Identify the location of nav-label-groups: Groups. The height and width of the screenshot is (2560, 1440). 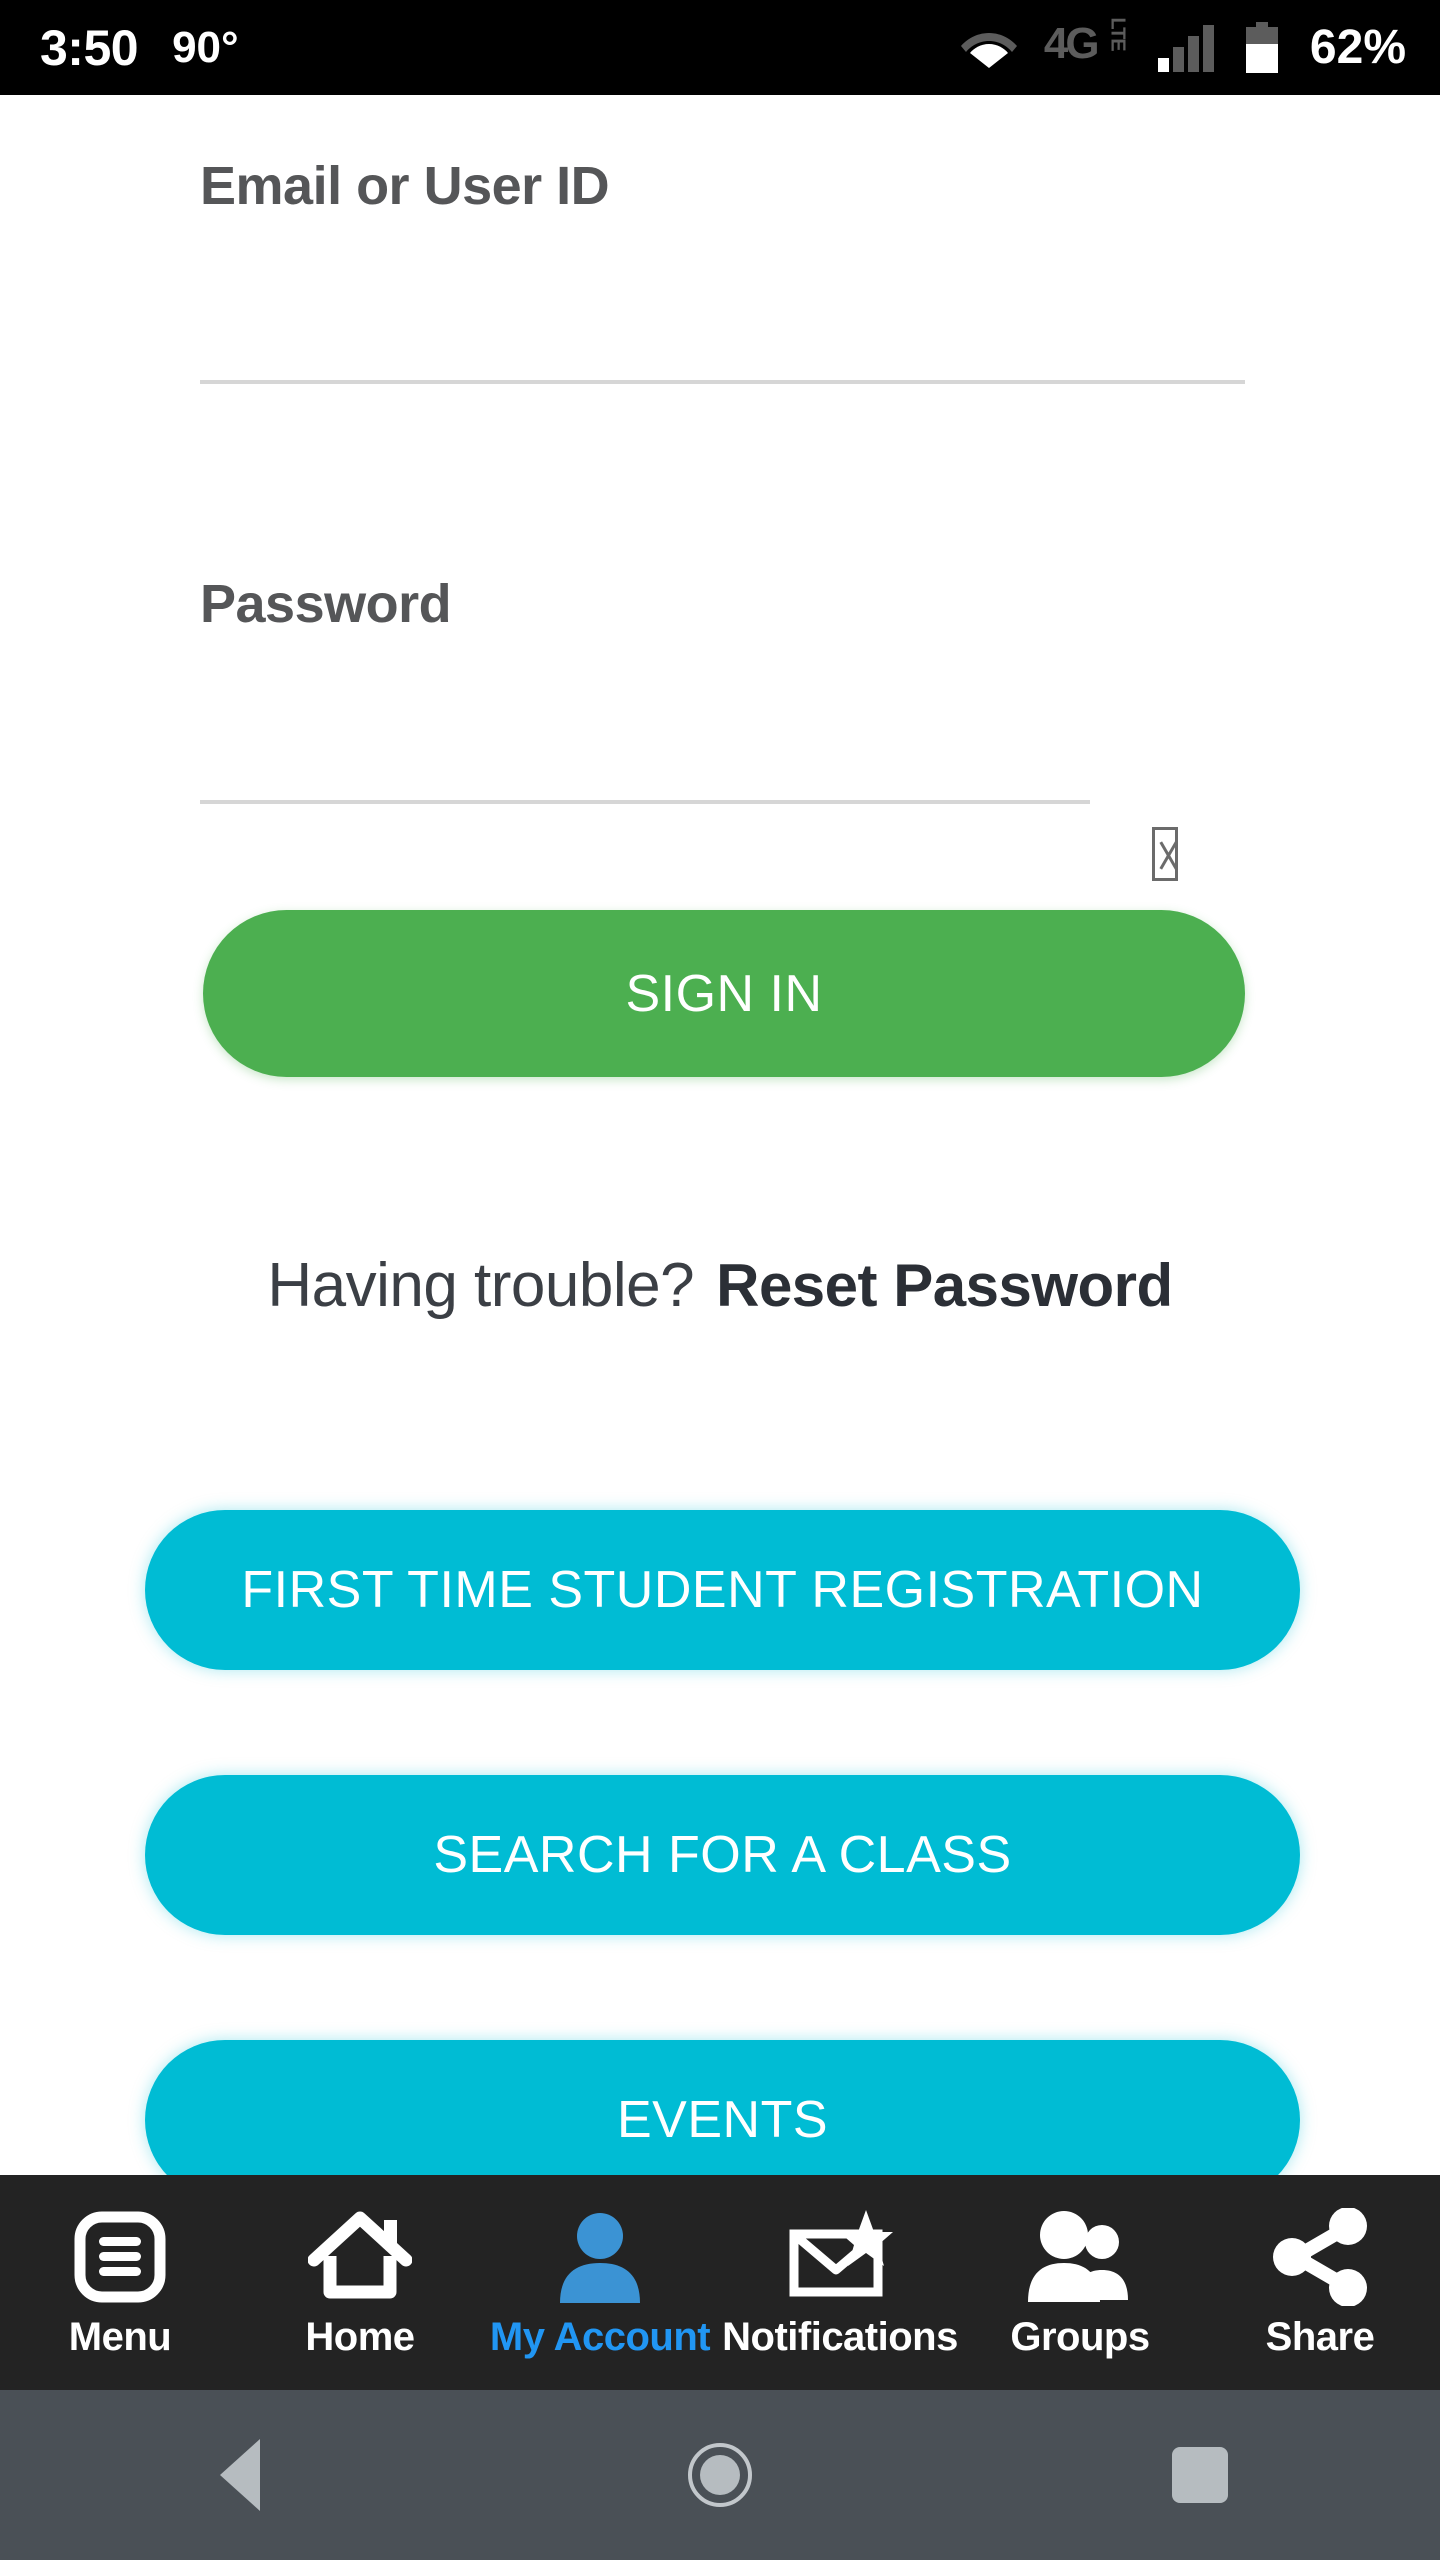
(1080, 2337).